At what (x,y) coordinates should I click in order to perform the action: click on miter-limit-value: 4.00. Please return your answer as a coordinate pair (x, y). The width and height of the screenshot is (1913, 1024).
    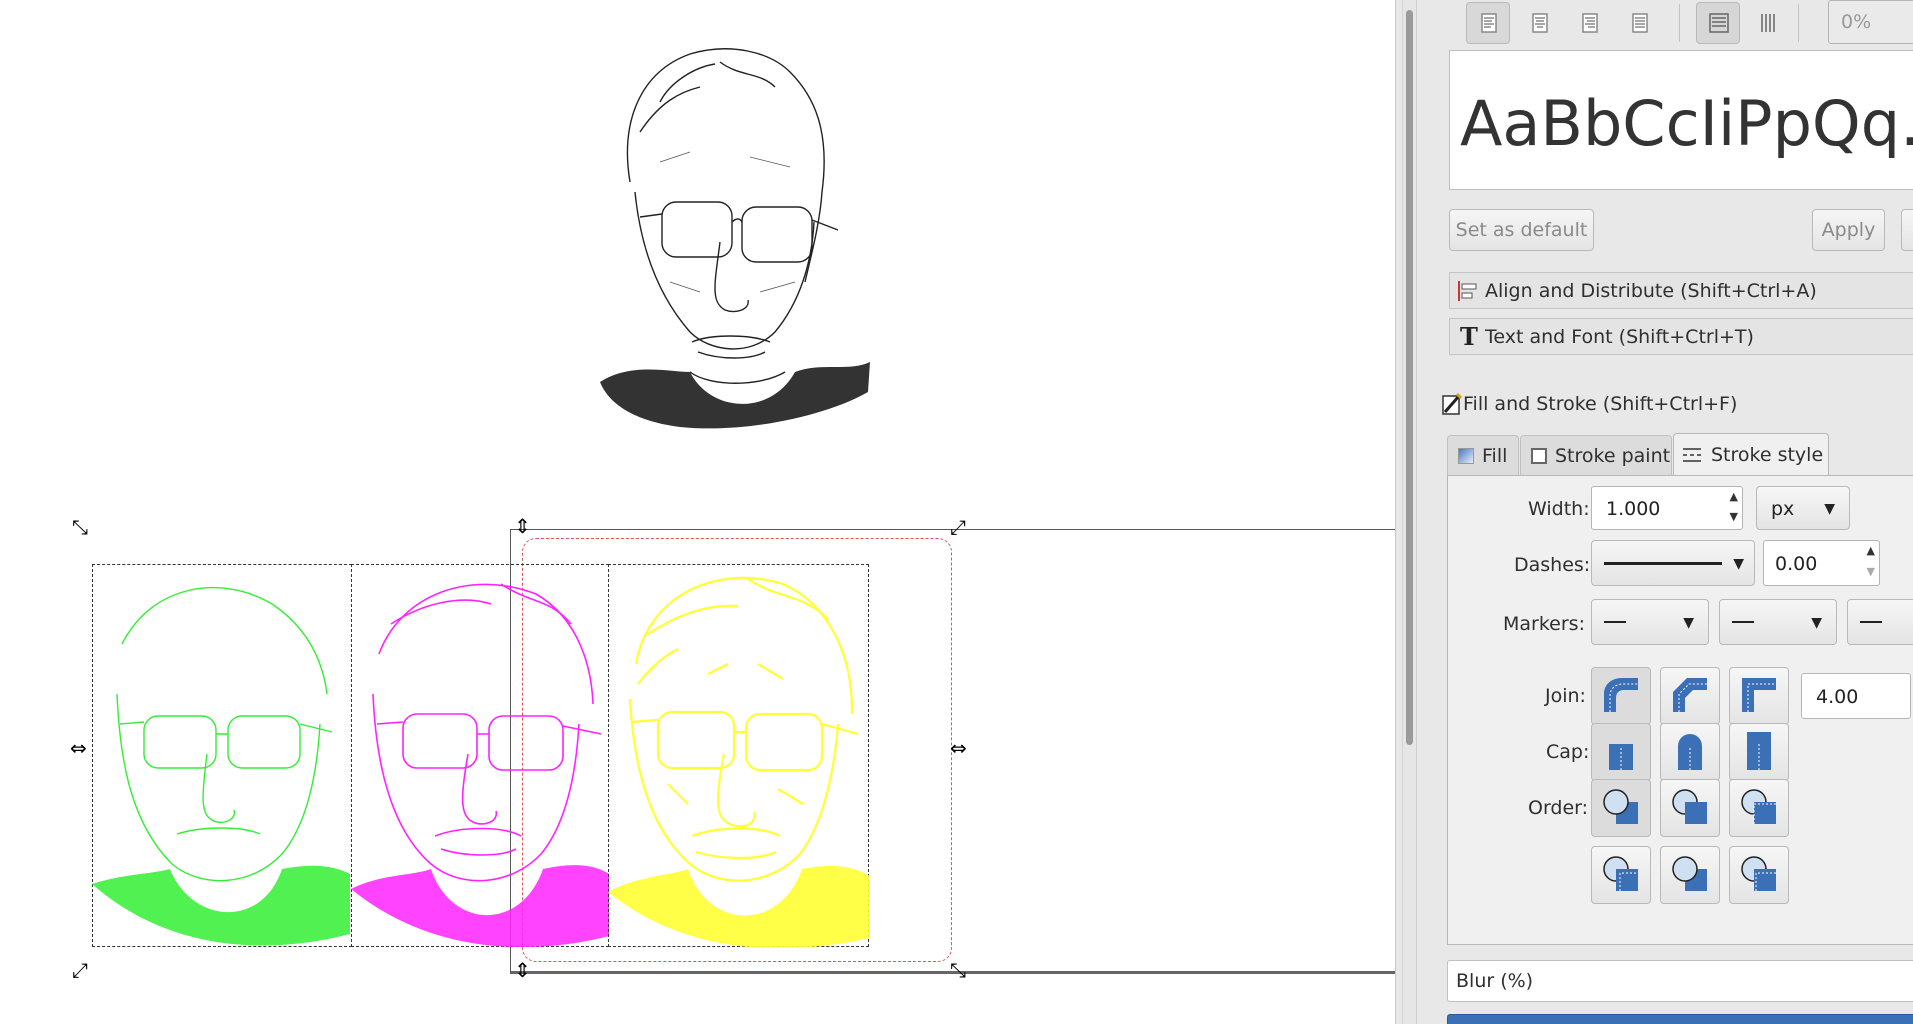
    Looking at the image, I should click on (1837, 697).